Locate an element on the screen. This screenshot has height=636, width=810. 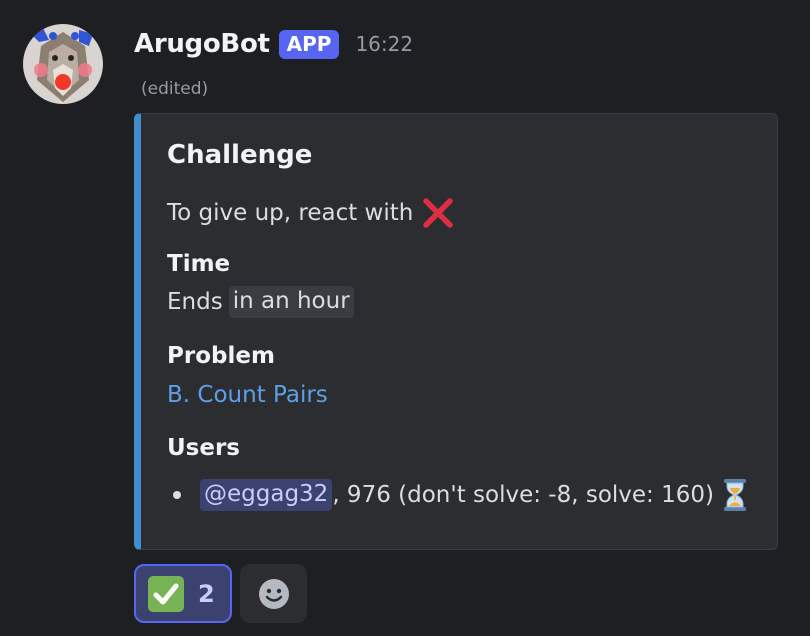
message-header: ArugoBot APP 16:22 is located at coordinates (273, 44).